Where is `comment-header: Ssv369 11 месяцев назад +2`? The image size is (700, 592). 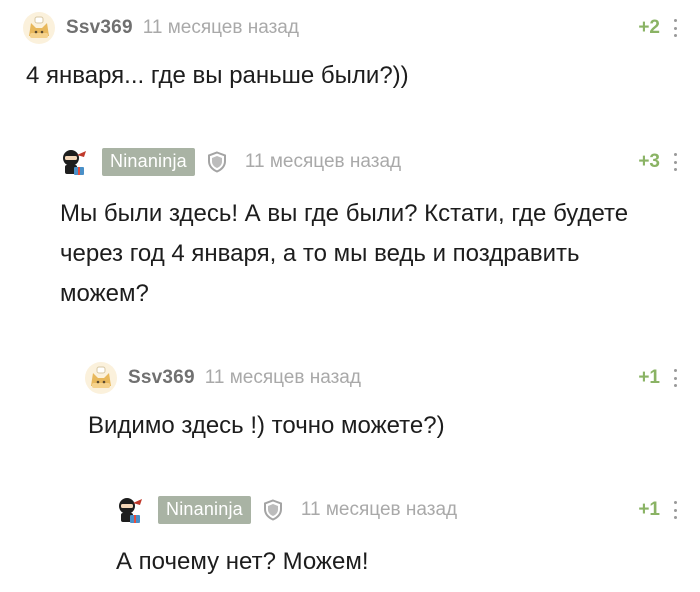 comment-header: Ssv369 11 месяцев назад +2 is located at coordinates (361, 28).